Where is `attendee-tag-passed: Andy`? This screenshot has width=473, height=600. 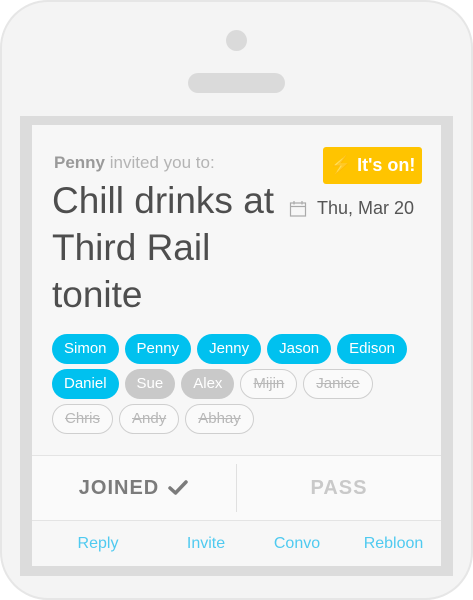
attendee-tag-passed: Andy is located at coordinates (149, 419).